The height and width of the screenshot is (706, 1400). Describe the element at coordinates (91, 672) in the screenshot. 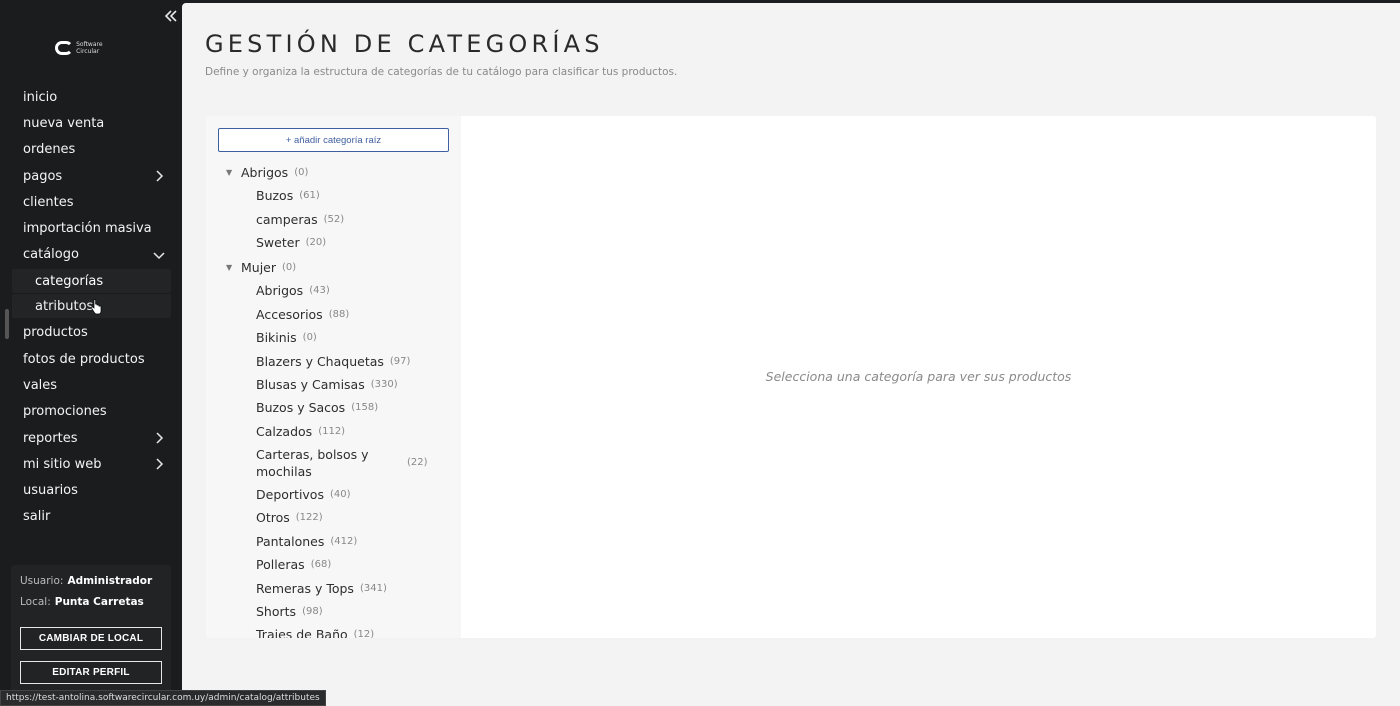

I see `edit-profile-button: EDITAR PERFIL` at that location.